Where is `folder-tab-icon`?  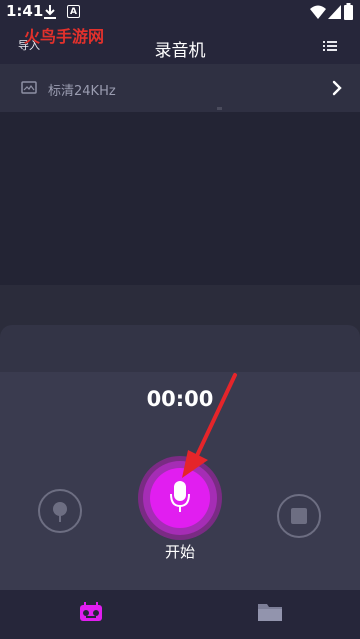
folder-tab-icon is located at coordinates (270, 612).